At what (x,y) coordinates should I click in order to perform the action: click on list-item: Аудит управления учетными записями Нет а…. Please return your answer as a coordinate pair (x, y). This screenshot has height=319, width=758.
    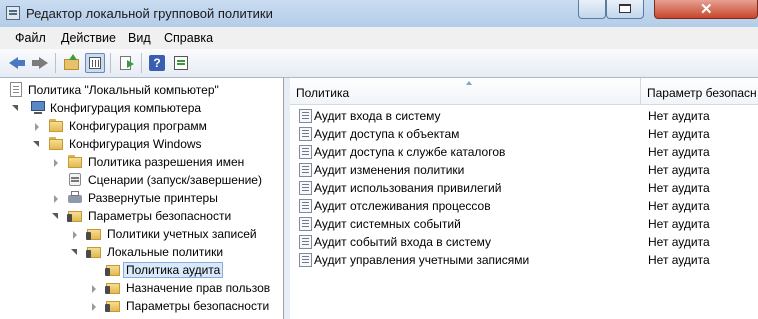
    Looking at the image, I should click on (524, 260).